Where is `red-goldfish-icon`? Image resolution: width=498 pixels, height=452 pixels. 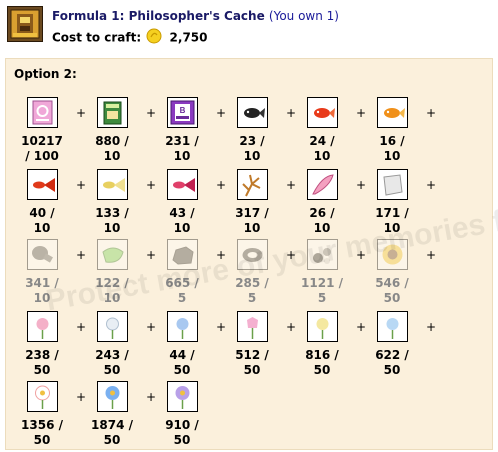 red-goldfish-icon is located at coordinates (322, 112).